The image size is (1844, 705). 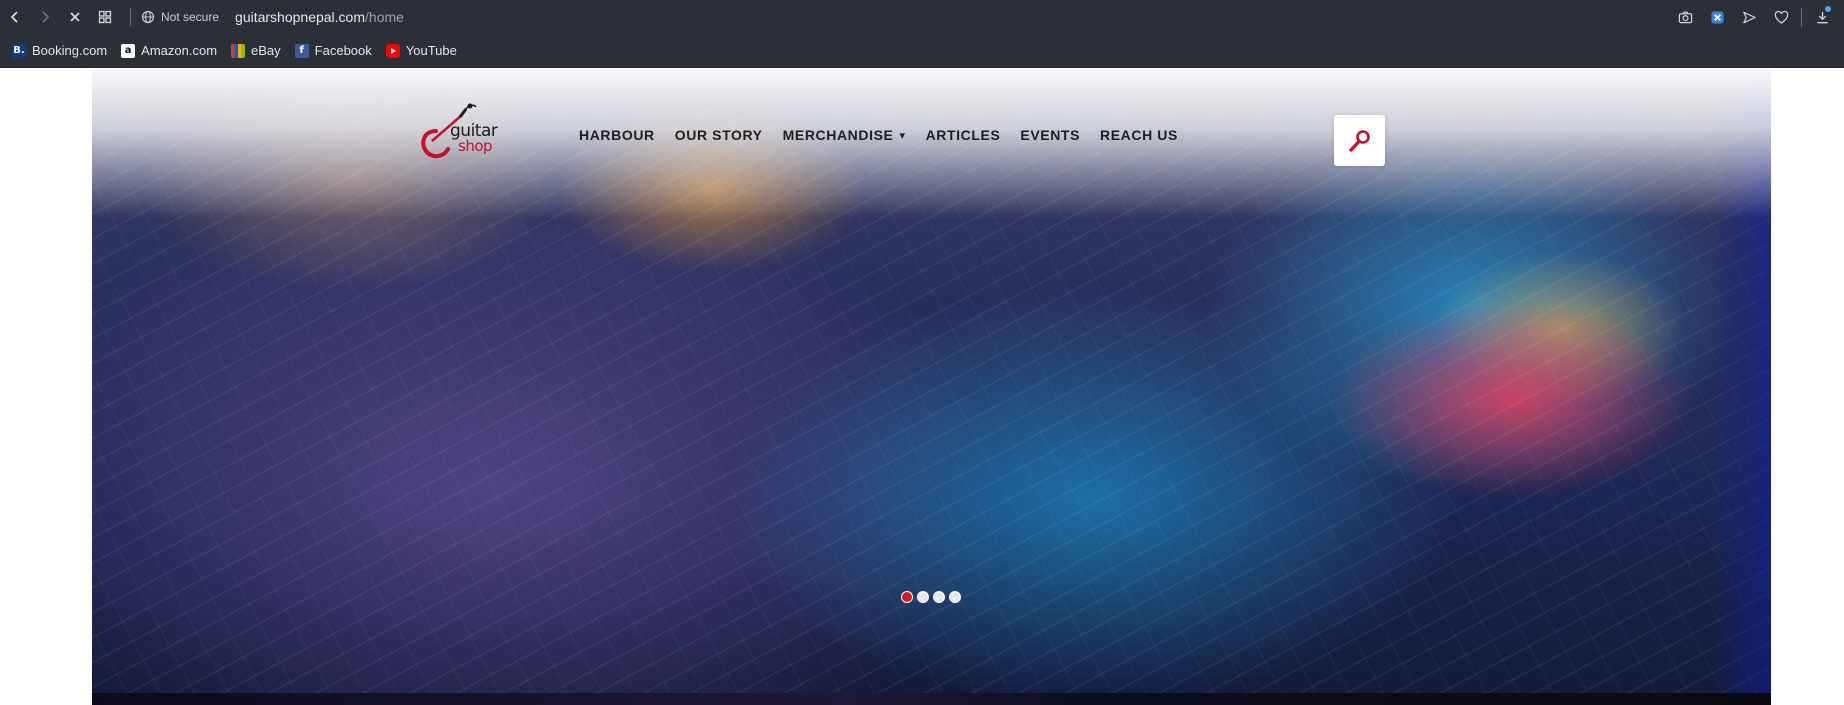 I want to click on url-path: /home, so click(x=384, y=17).